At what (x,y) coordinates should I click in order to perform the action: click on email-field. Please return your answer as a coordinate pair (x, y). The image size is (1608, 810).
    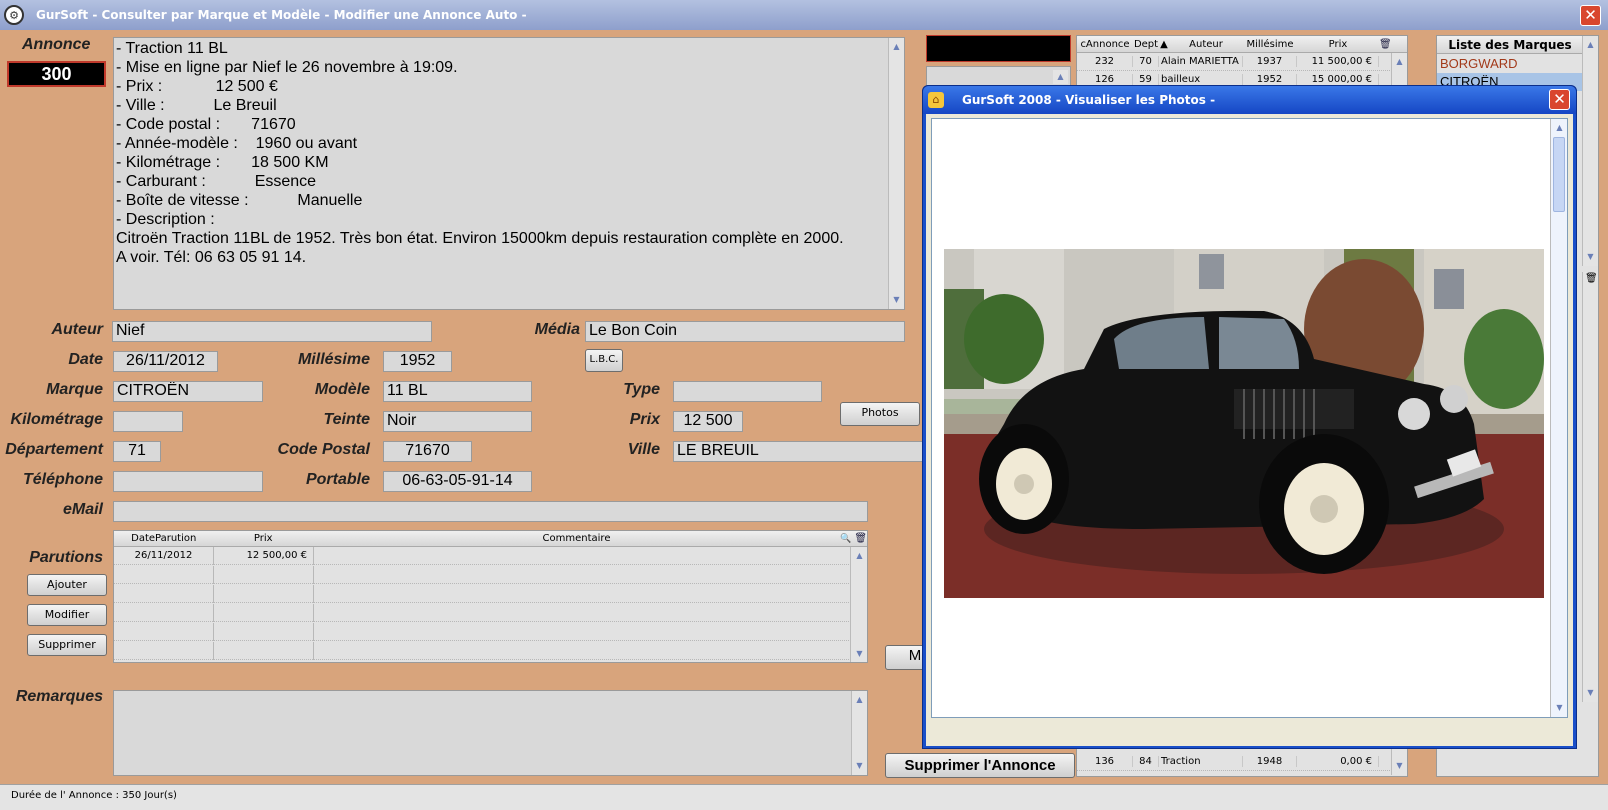
    Looking at the image, I should click on (490, 511).